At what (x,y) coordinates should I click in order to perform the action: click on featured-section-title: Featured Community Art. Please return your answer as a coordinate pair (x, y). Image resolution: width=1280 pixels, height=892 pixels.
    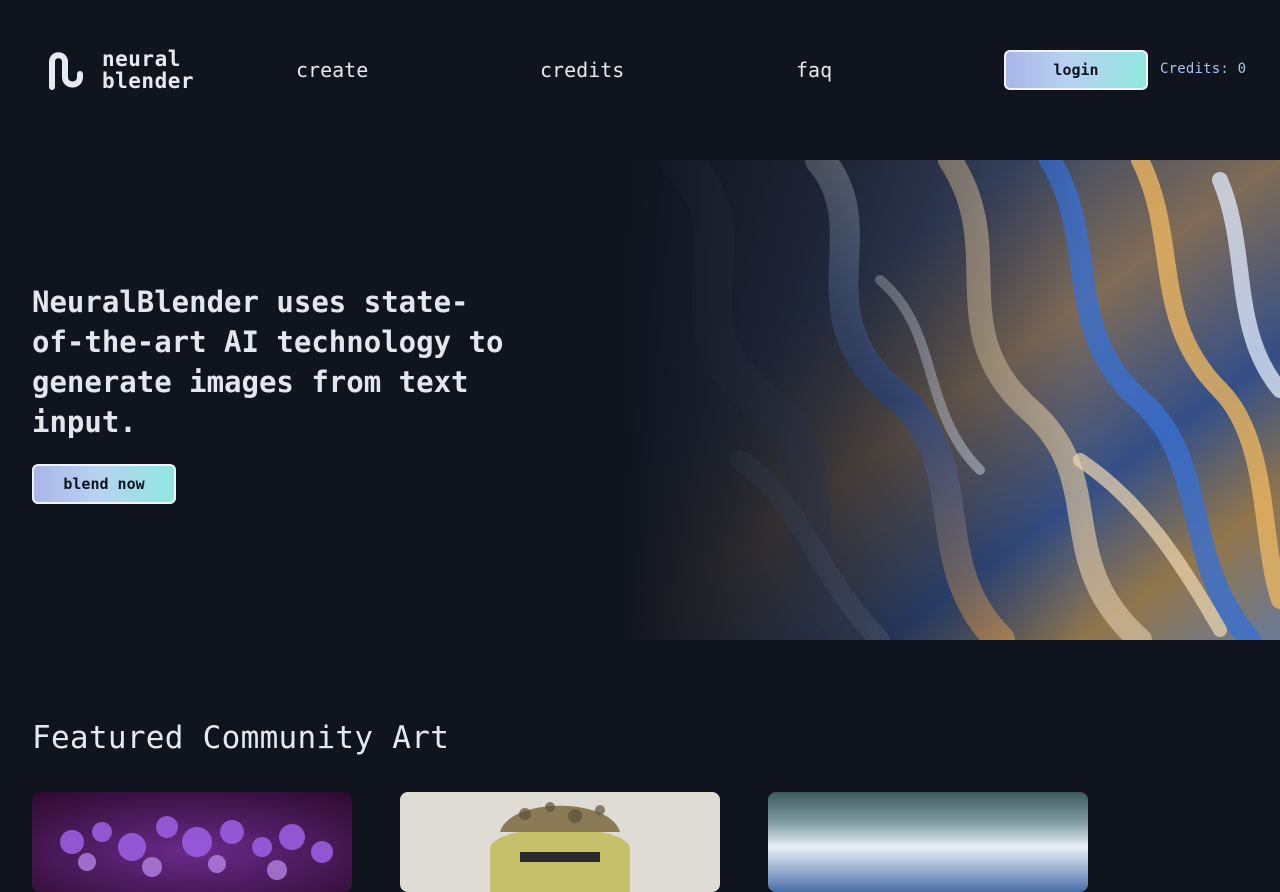
    Looking at the image, I should click on (241, 738).